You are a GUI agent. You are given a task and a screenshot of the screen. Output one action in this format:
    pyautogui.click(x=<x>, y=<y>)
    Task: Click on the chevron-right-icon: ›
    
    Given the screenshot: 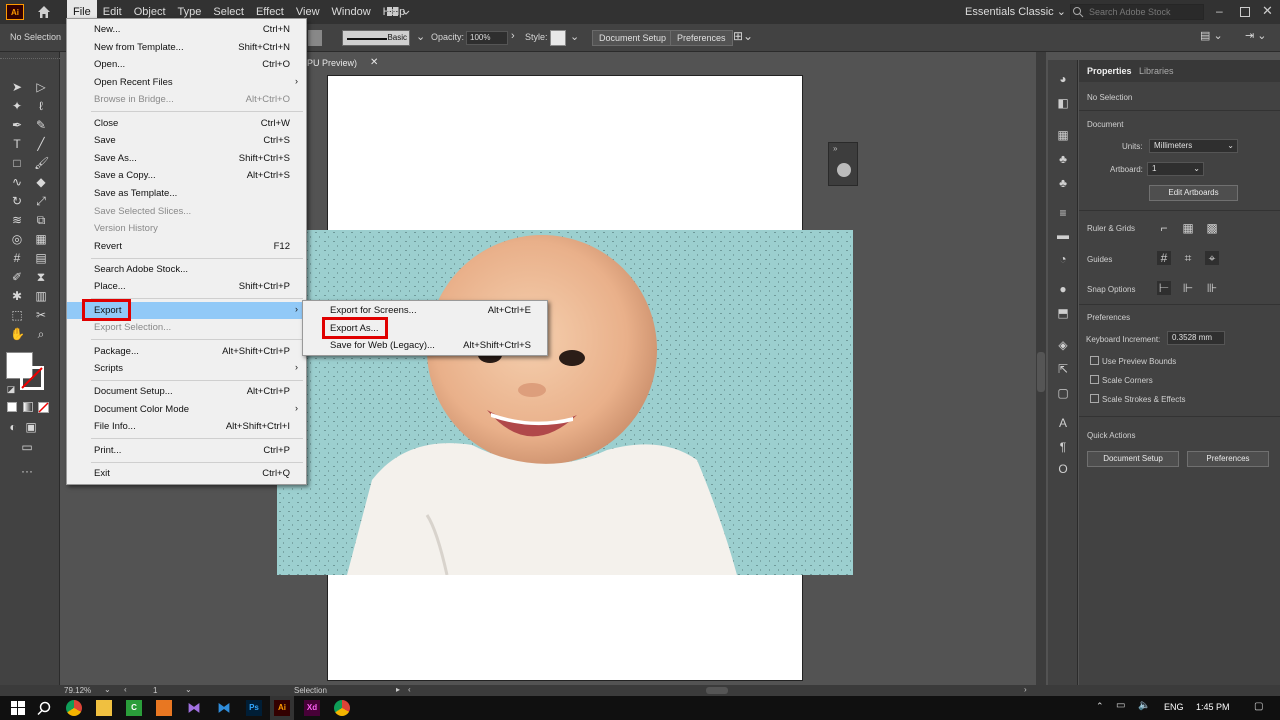 What is the action you would take?
    pyautogui.click(x=513, y=36)
    